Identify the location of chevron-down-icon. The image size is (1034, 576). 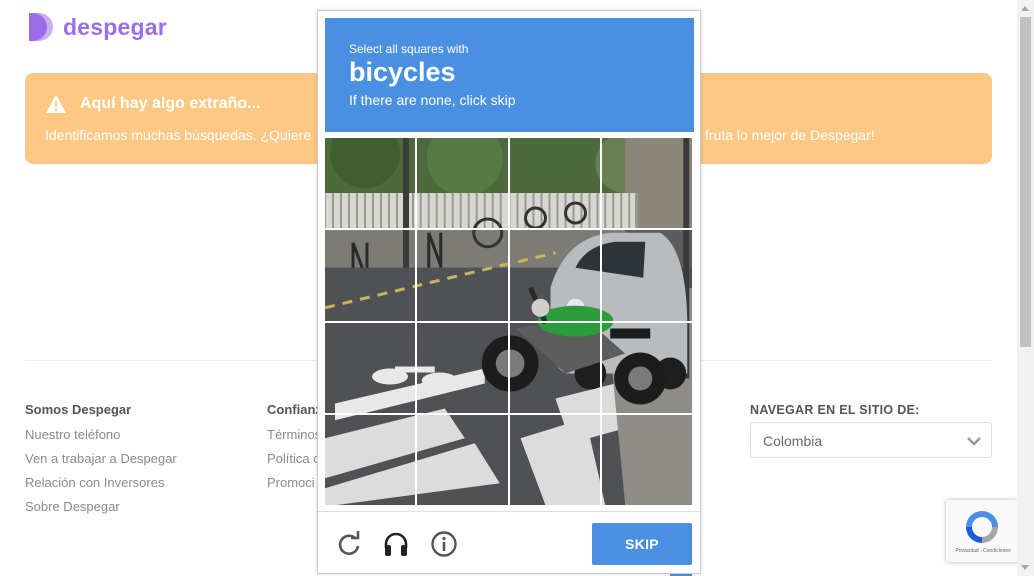
(974, 441).